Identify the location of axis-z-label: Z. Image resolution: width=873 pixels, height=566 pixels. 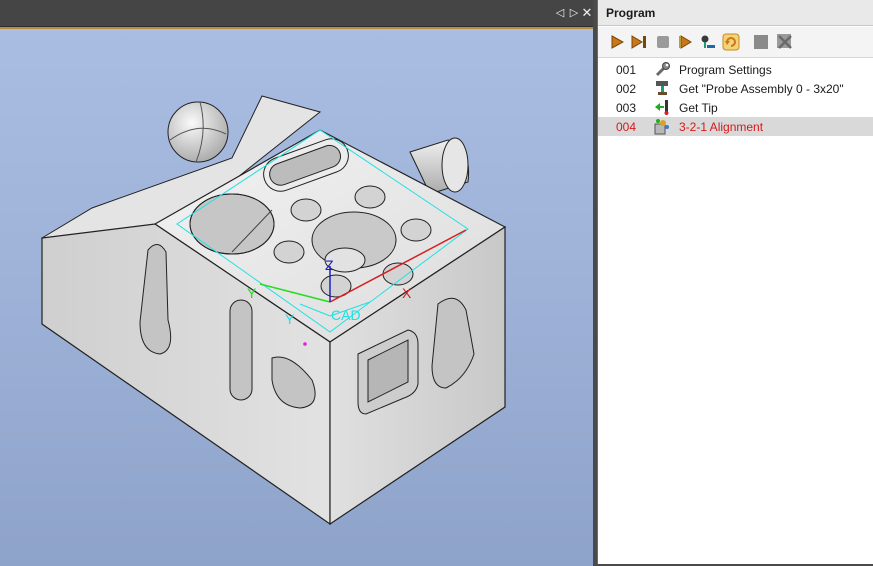
(329, 265).